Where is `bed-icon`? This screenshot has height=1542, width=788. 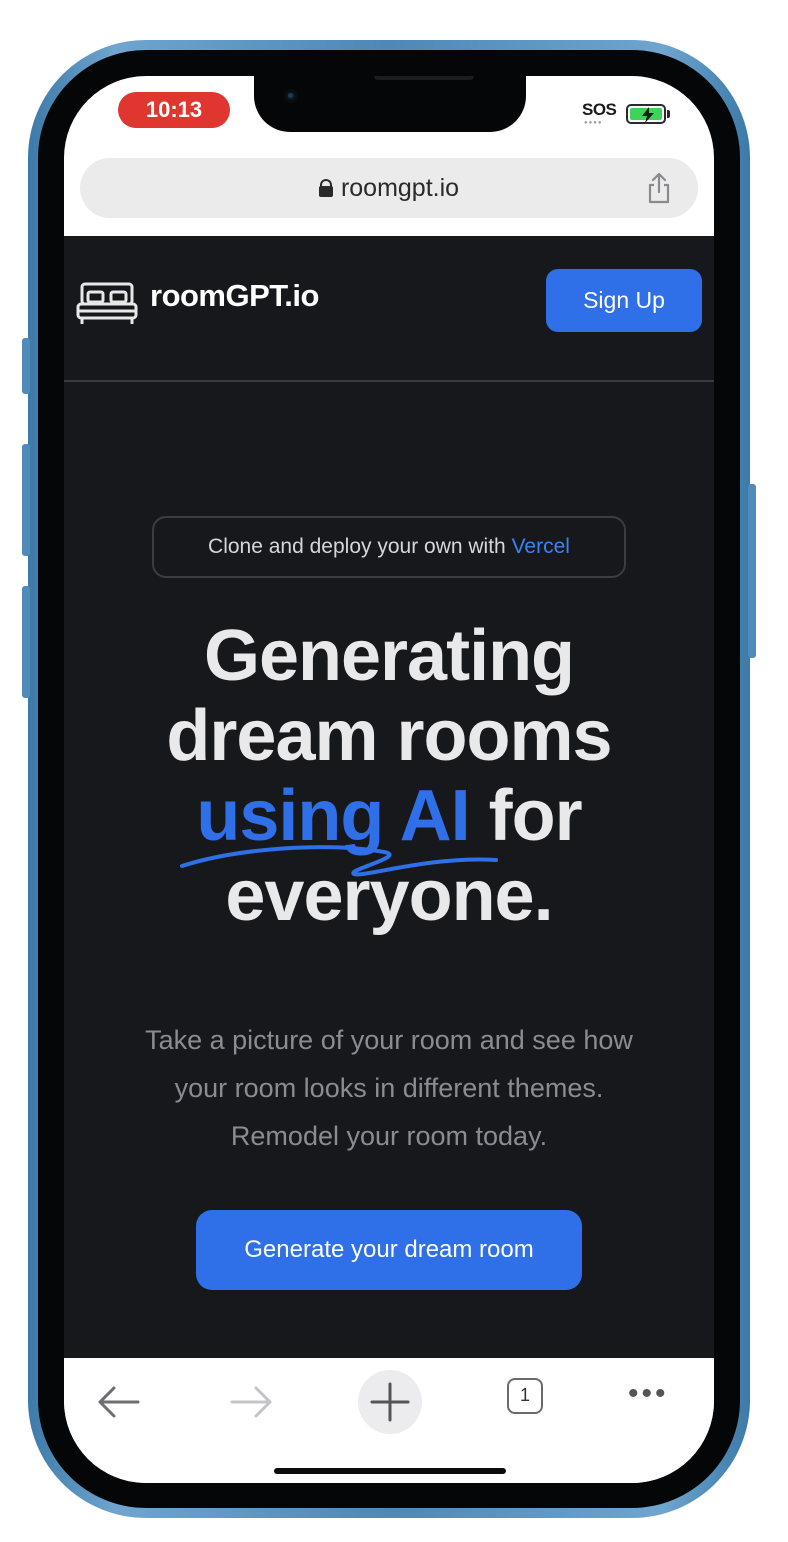
bed-icon is located at coordinates (107, 303).